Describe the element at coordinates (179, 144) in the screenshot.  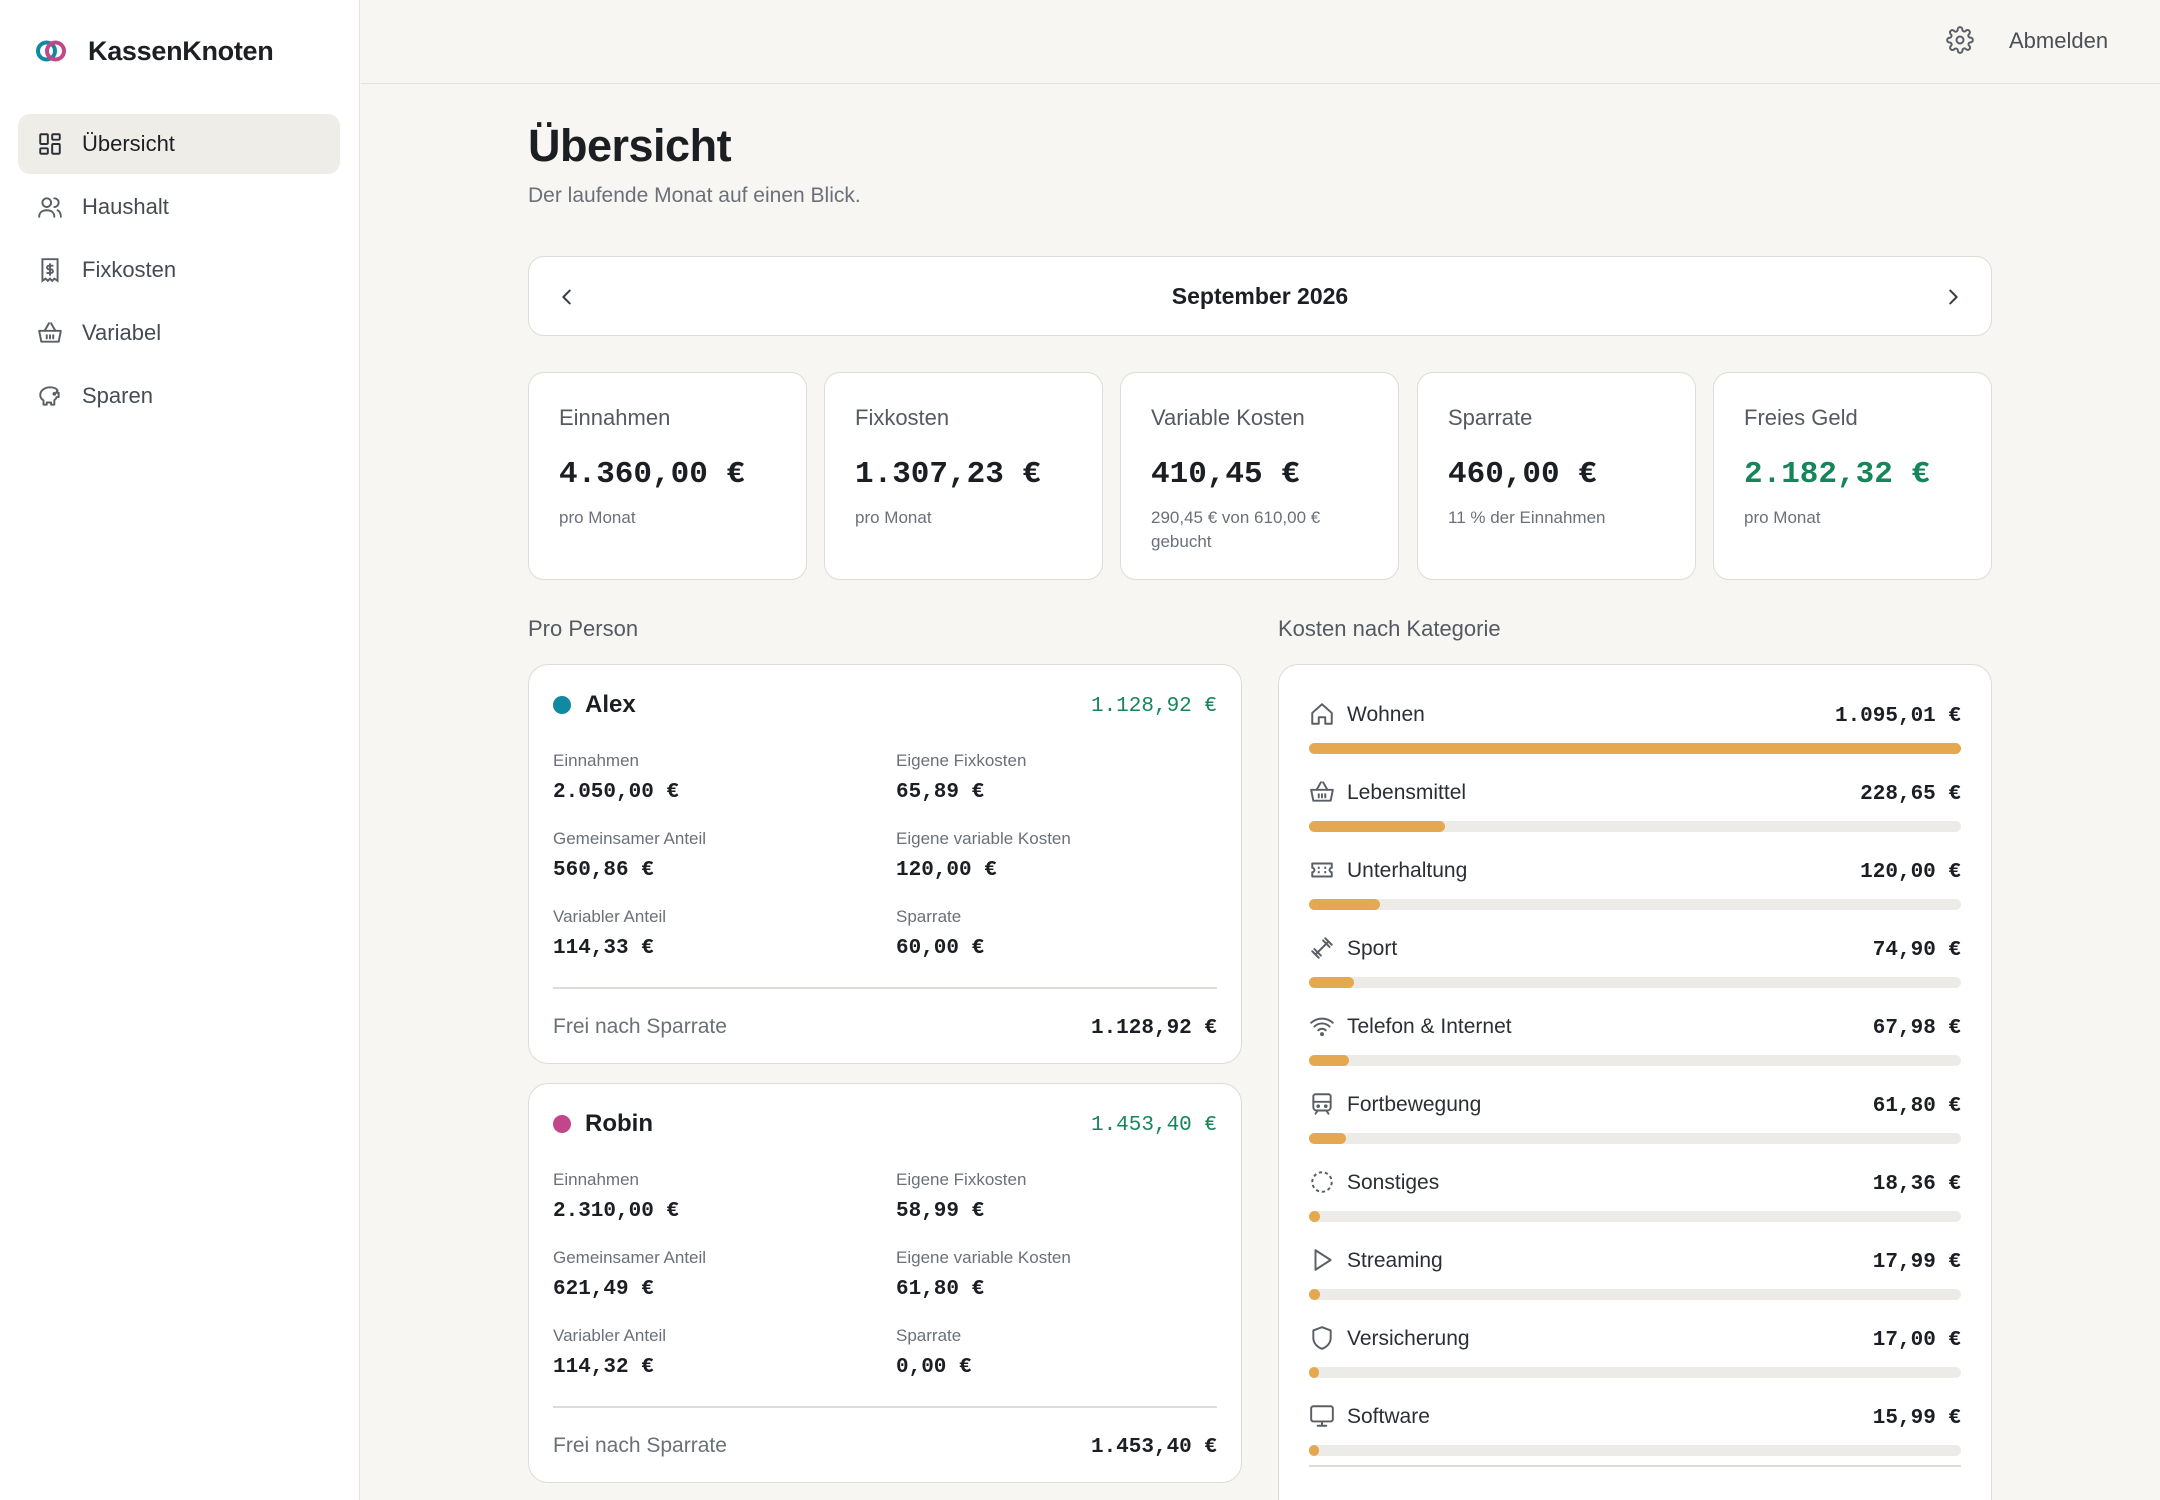
I see `sidebar-item-uebersicht: Übersicht` at that location.